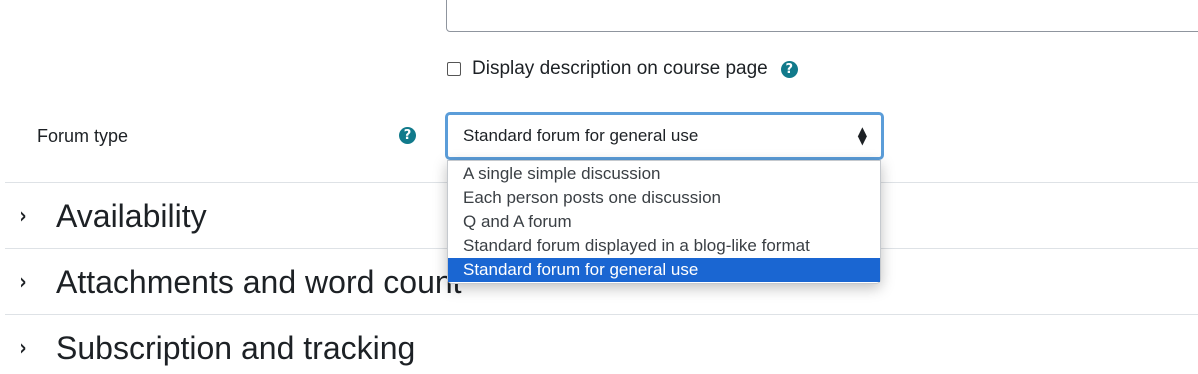  What do you see at coordinates (454, 69) in the screenshot?
I see `display-description-checkbox` at bounding box center [454, 69].